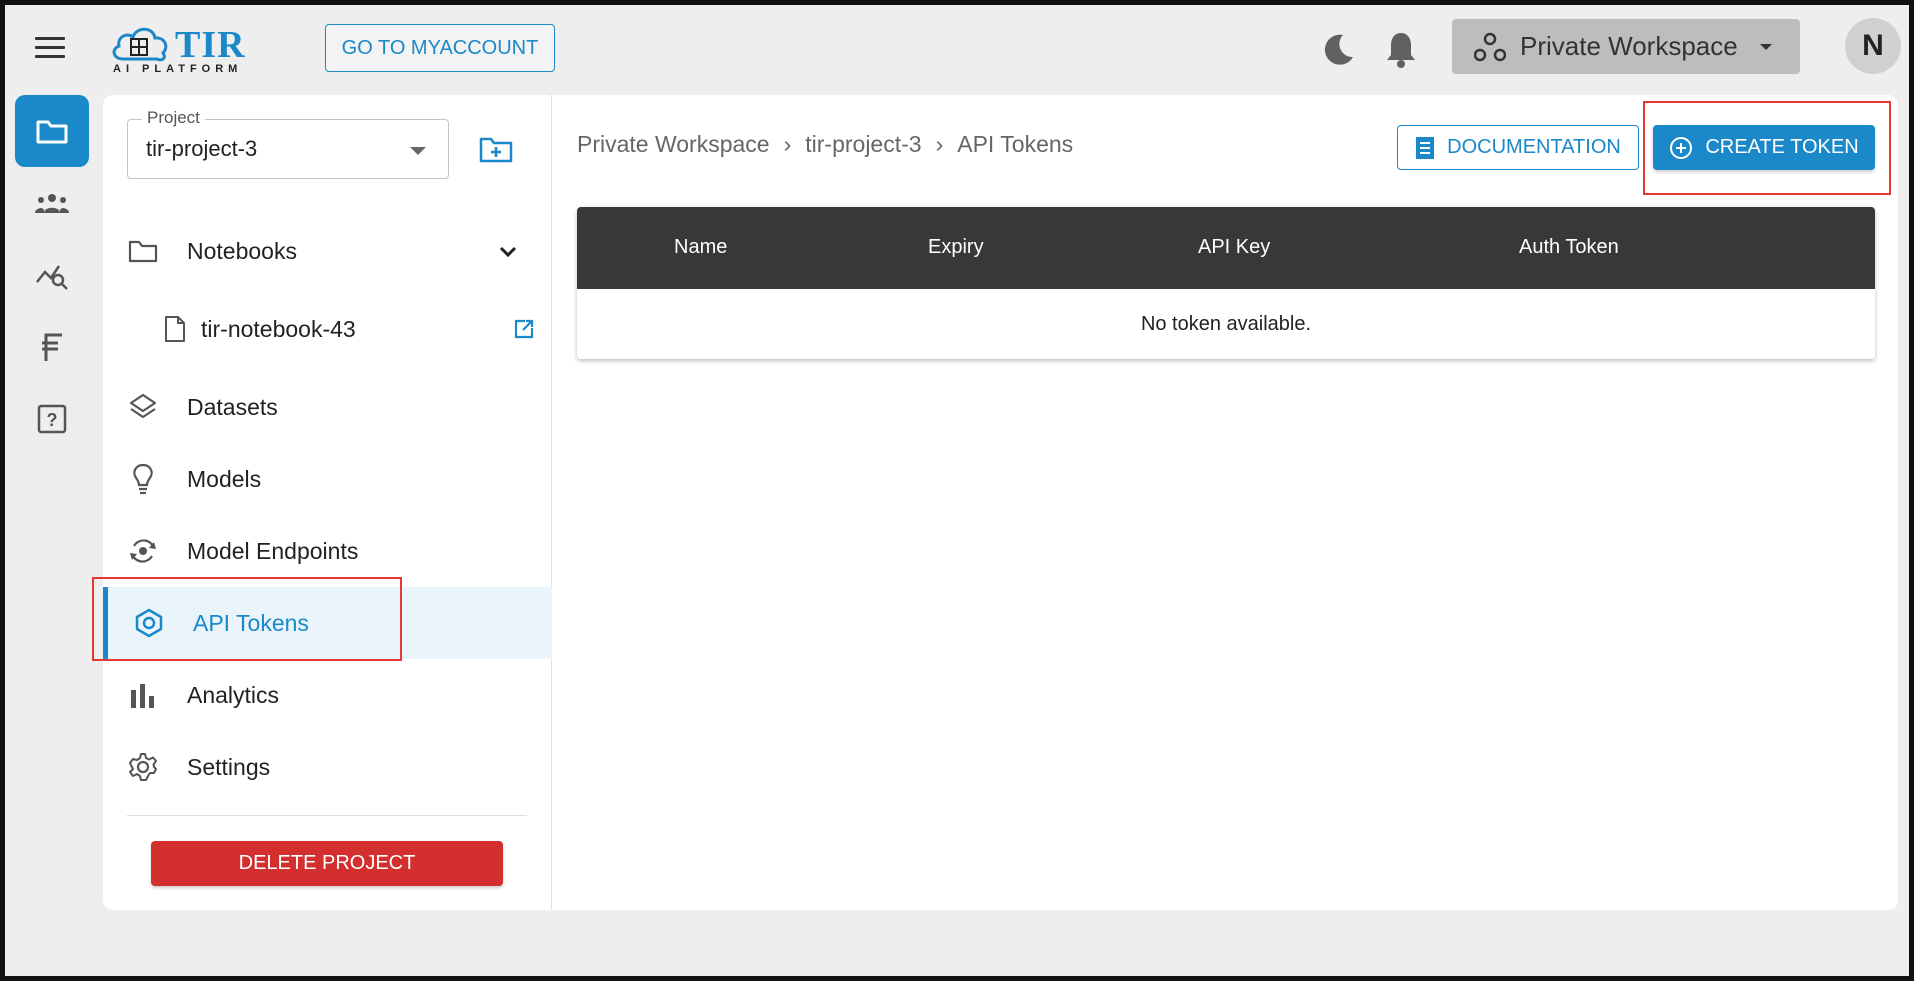 Image resolution: width=1914 pixels, height=981 pixels. What do you see at coordinates (232, 406) in the screenshot?
I see `sidebar-item-label: Datasets` at bounding box center [232, 406].